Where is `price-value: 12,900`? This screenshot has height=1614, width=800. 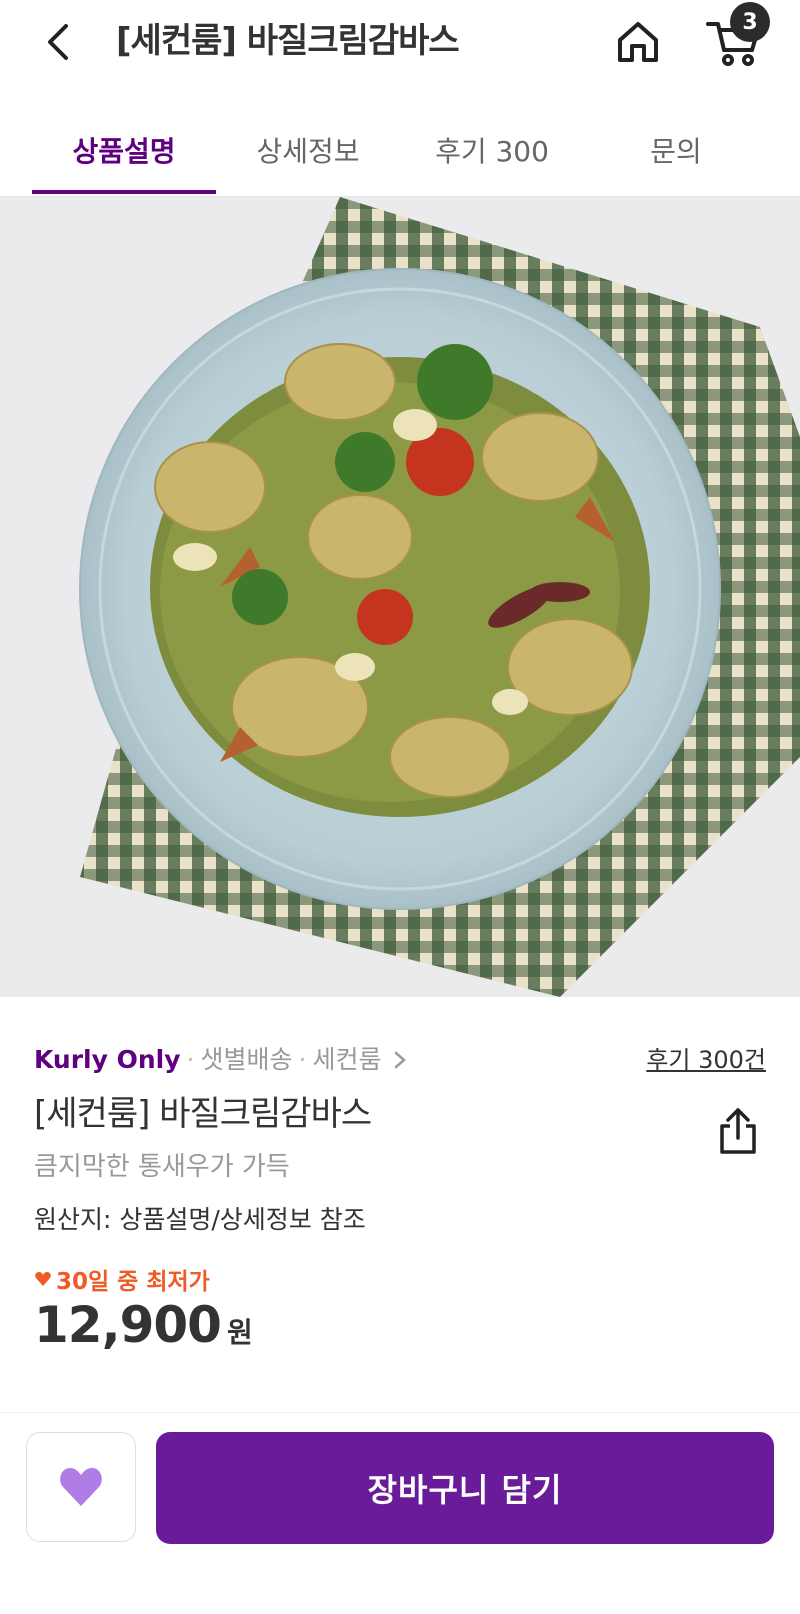 price-value: 12,900 is located at coordinates (128, 1325).